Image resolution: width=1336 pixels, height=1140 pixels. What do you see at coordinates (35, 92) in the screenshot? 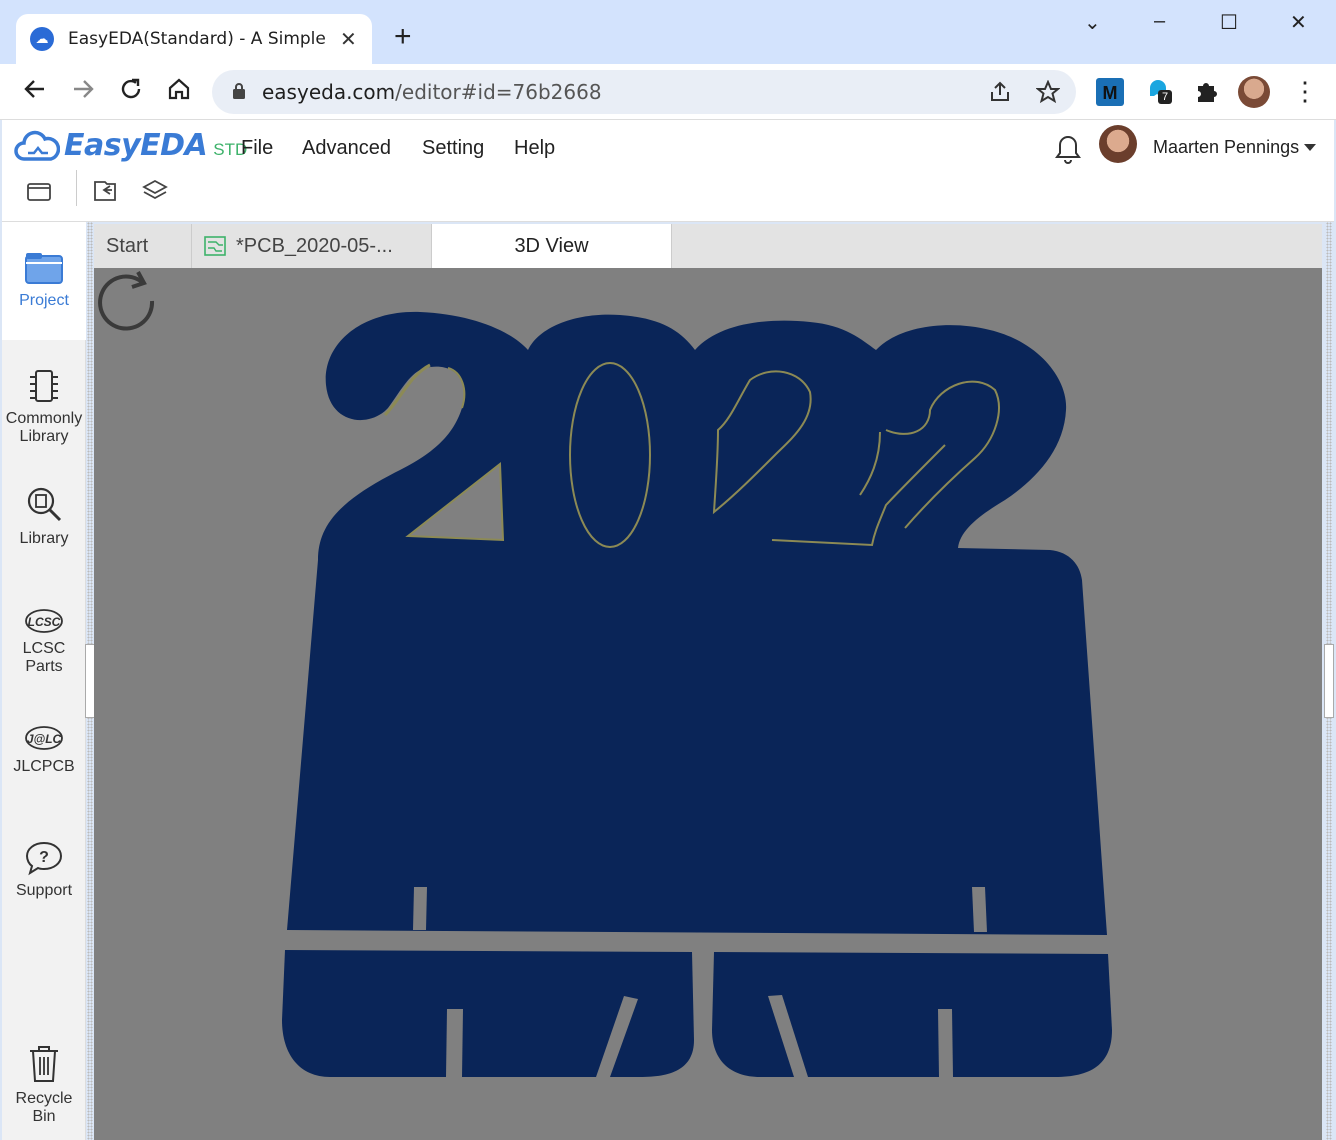
I see `back-arrow-icon` at bounding box center [35, 92].